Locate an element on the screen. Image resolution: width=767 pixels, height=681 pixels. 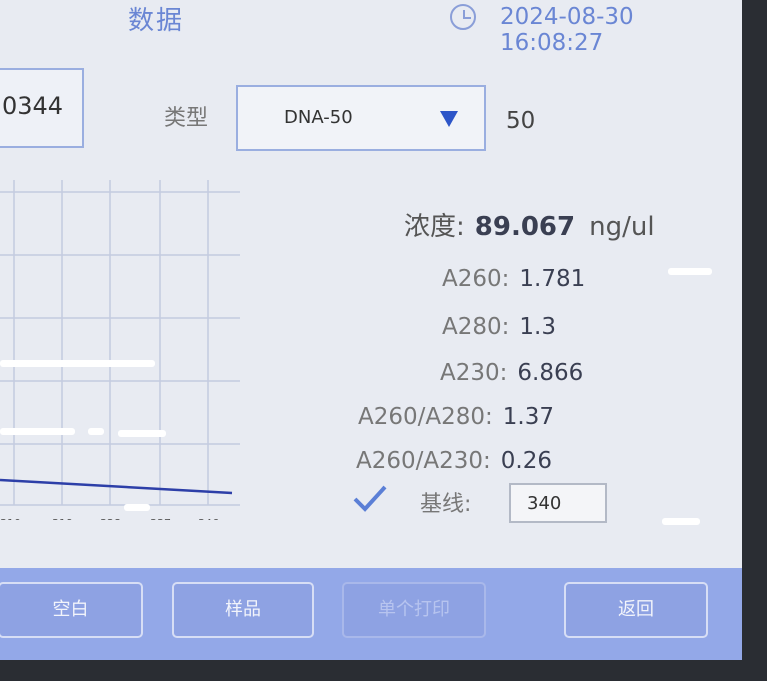
ratio-260-230-label: A260/A230: is located at coordinates (423, 461).